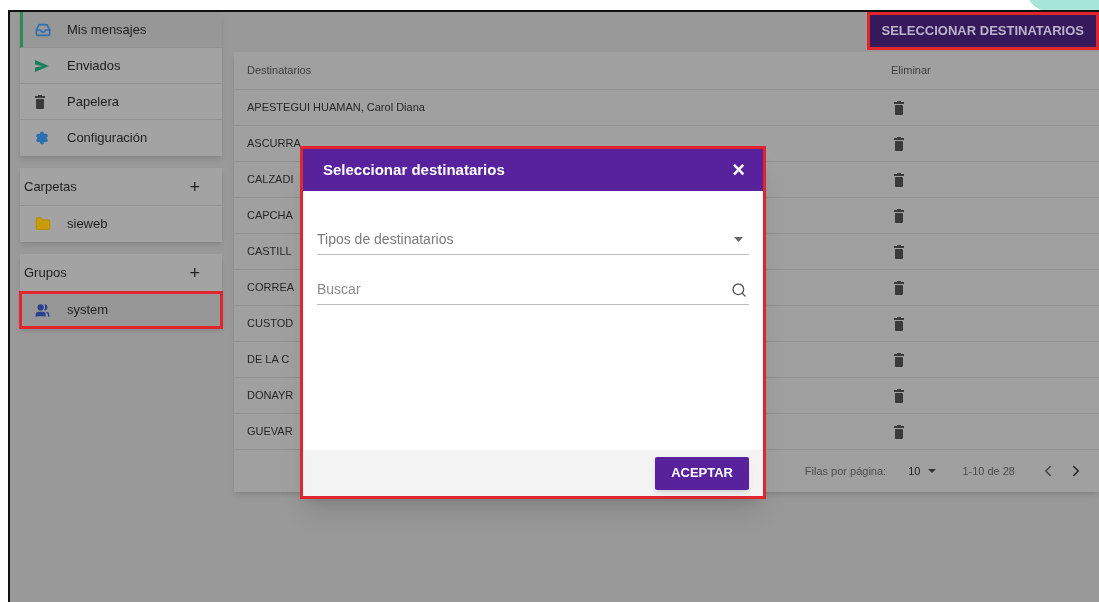 The image size is (1099, 602). What do you see at coordinates (42, 138) in the screenshot?
I see `settings-icon` at bounding box center [42, 138].